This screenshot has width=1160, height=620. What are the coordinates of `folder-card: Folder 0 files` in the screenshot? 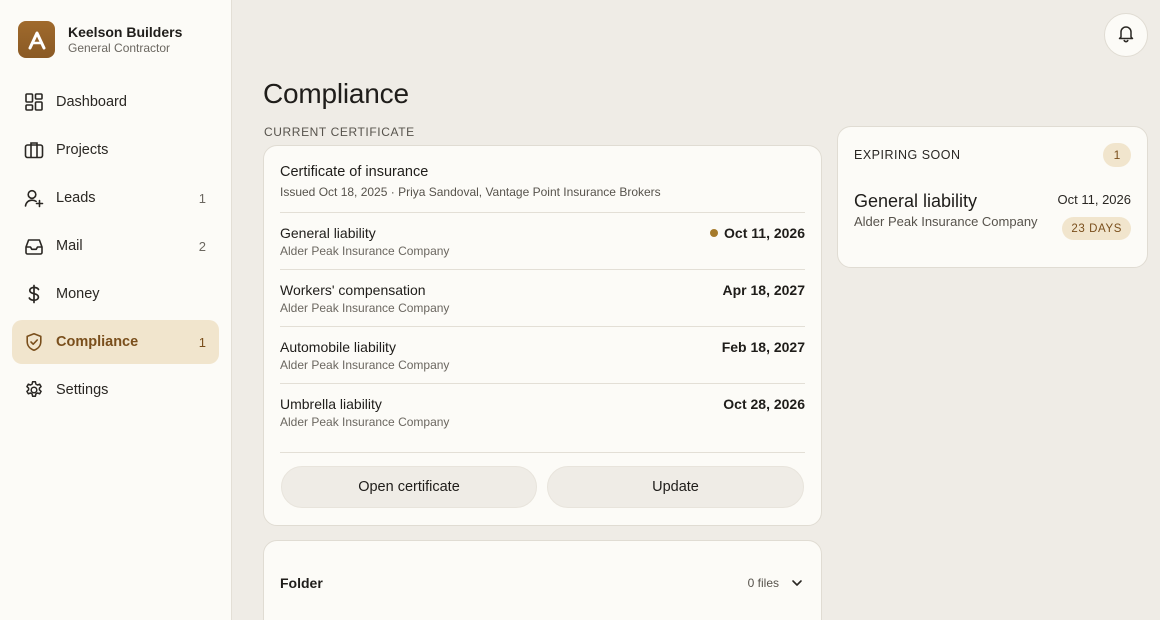 It's located at (542, 580).